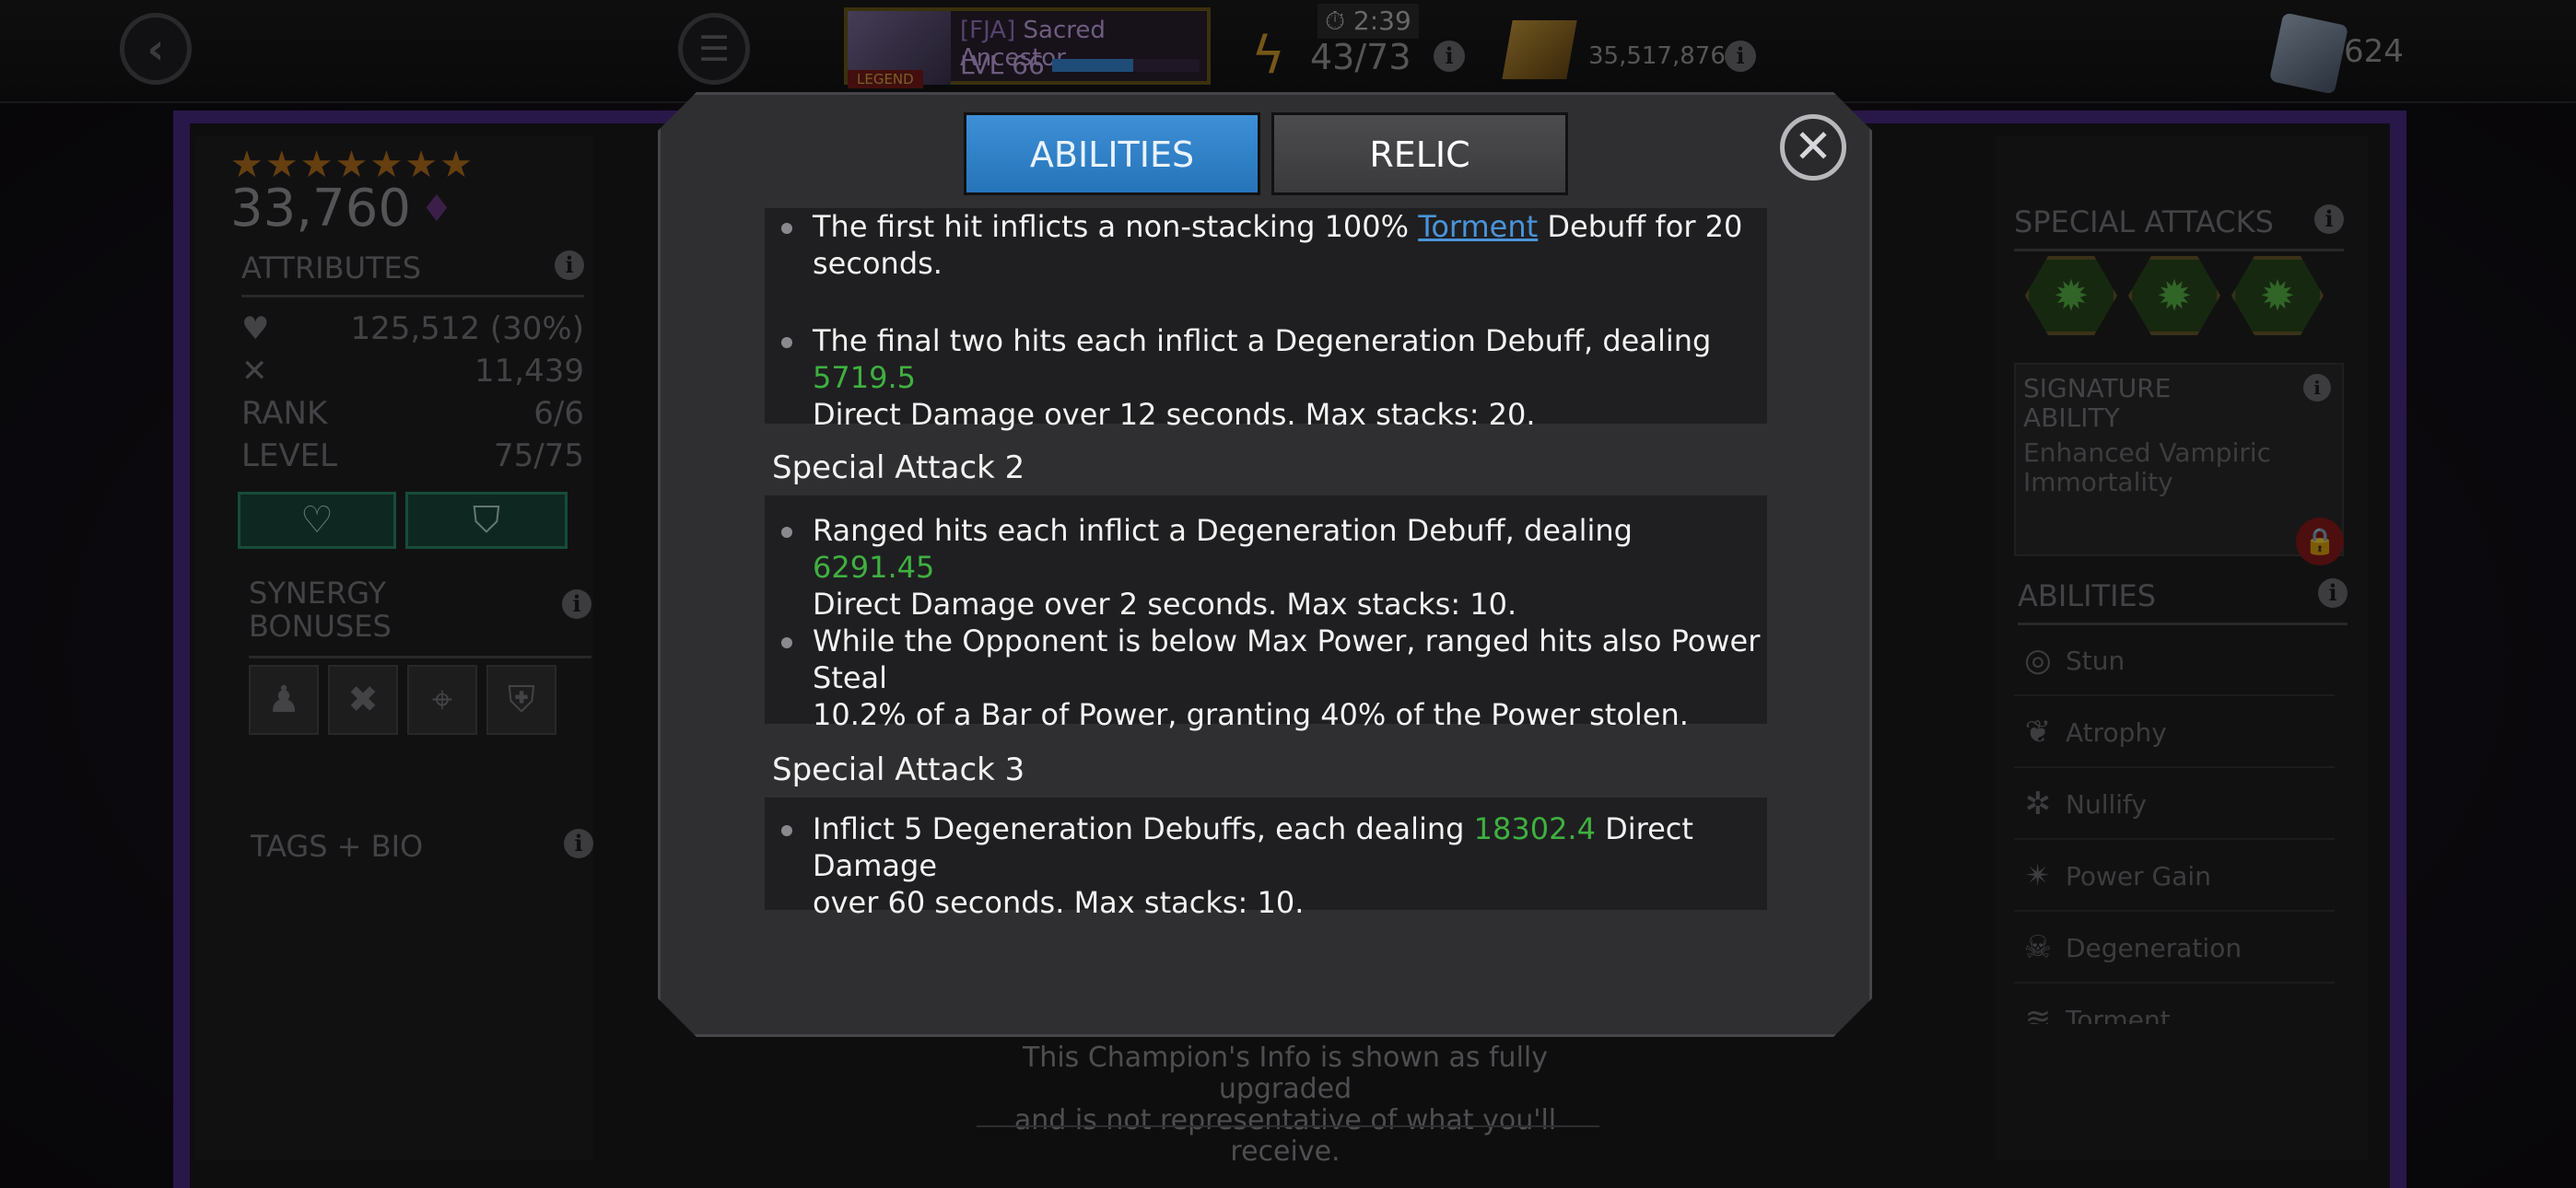 The height and width of the screenshot is (1188, 2576). Describe the element at coordinates (898, 770) in the screenshot. I see `special-attack-3-title: Special Attack 3` at that location.